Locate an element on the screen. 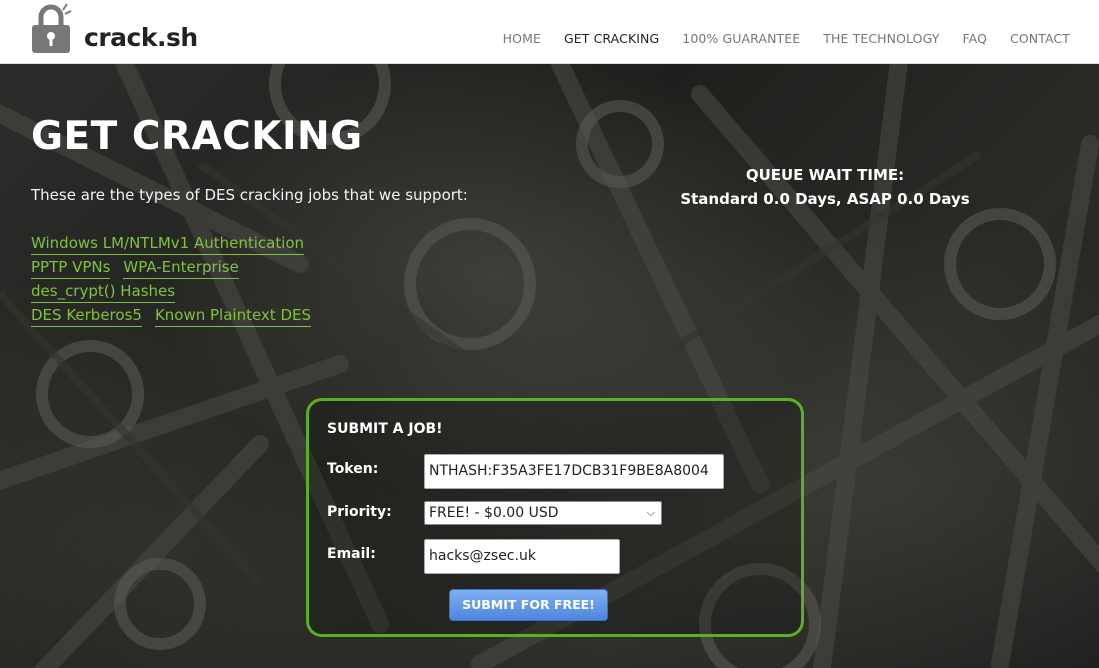 The width and height of the screenshot is (1099, 668). brand-logo: crack.sh is located at coordinates (114, 28).